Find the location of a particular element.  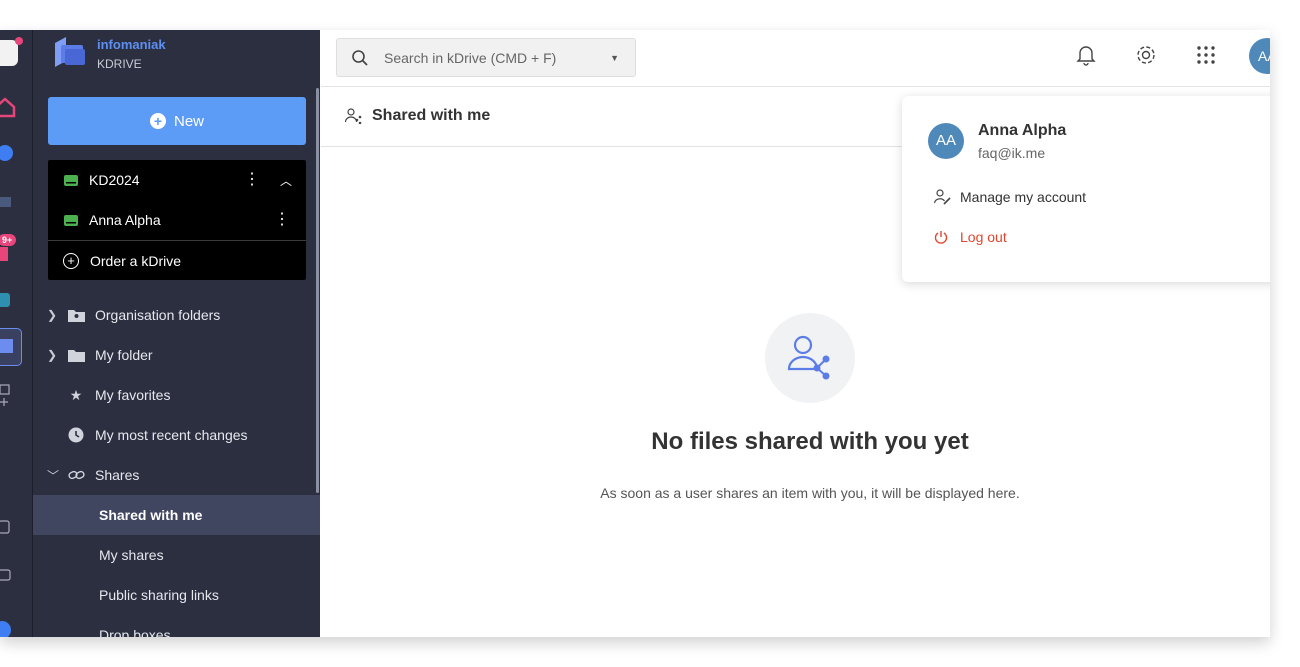

order-kdrive-label: Order a kDrive is located at coordinates (136, 261).